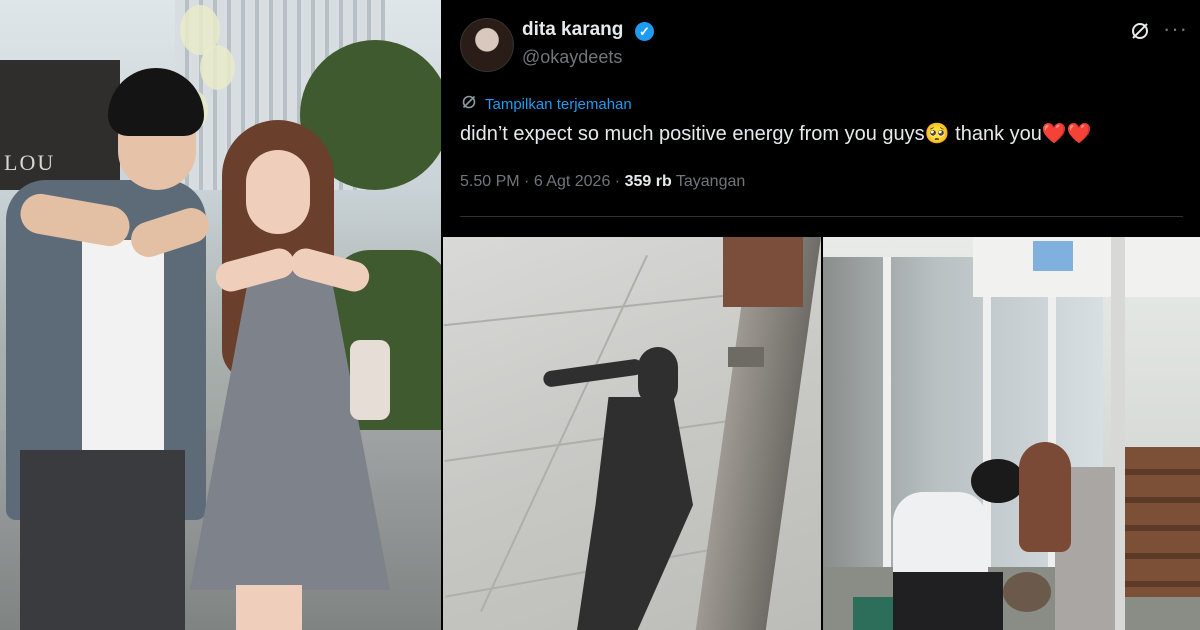 The width and height of the screenshot is (1200, 630). What do you see at coordinates (469, 104) in the screenshot?
I see `translate-icon` at bounding box center [469, 104].